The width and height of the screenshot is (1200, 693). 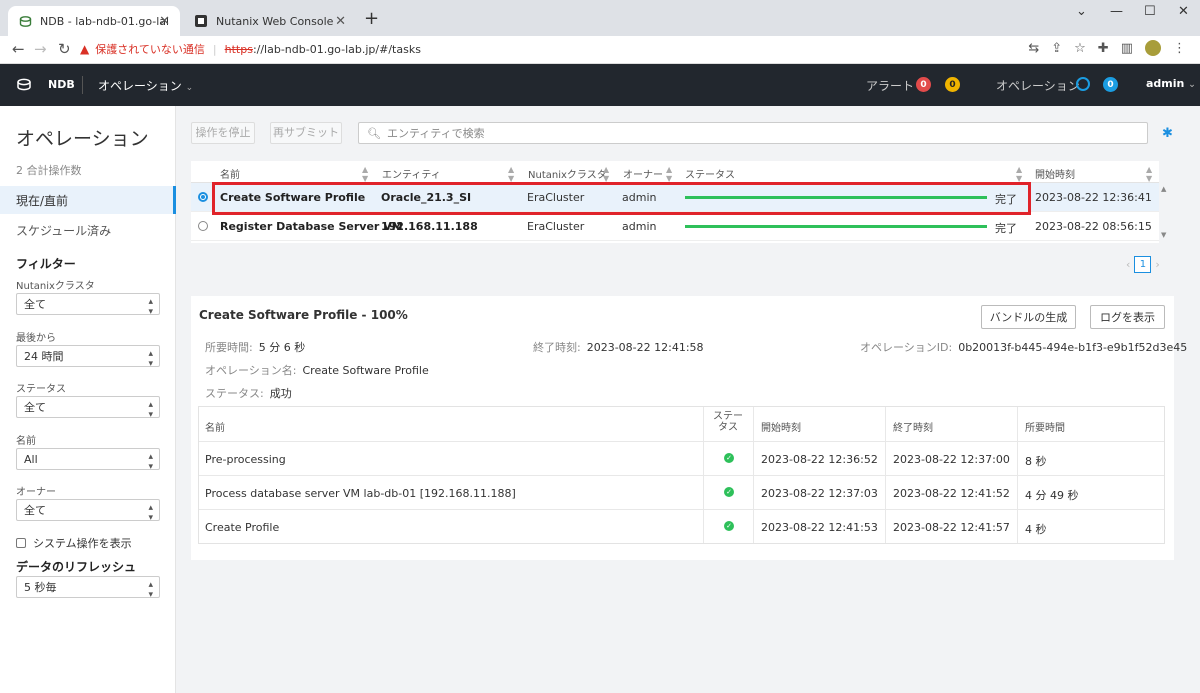 What do you see at coordinates (270, 21) in the screenshot?
I see `browser-tab-nutanix: Nutanix Web Console ✕` at bounding box center [270, 21].